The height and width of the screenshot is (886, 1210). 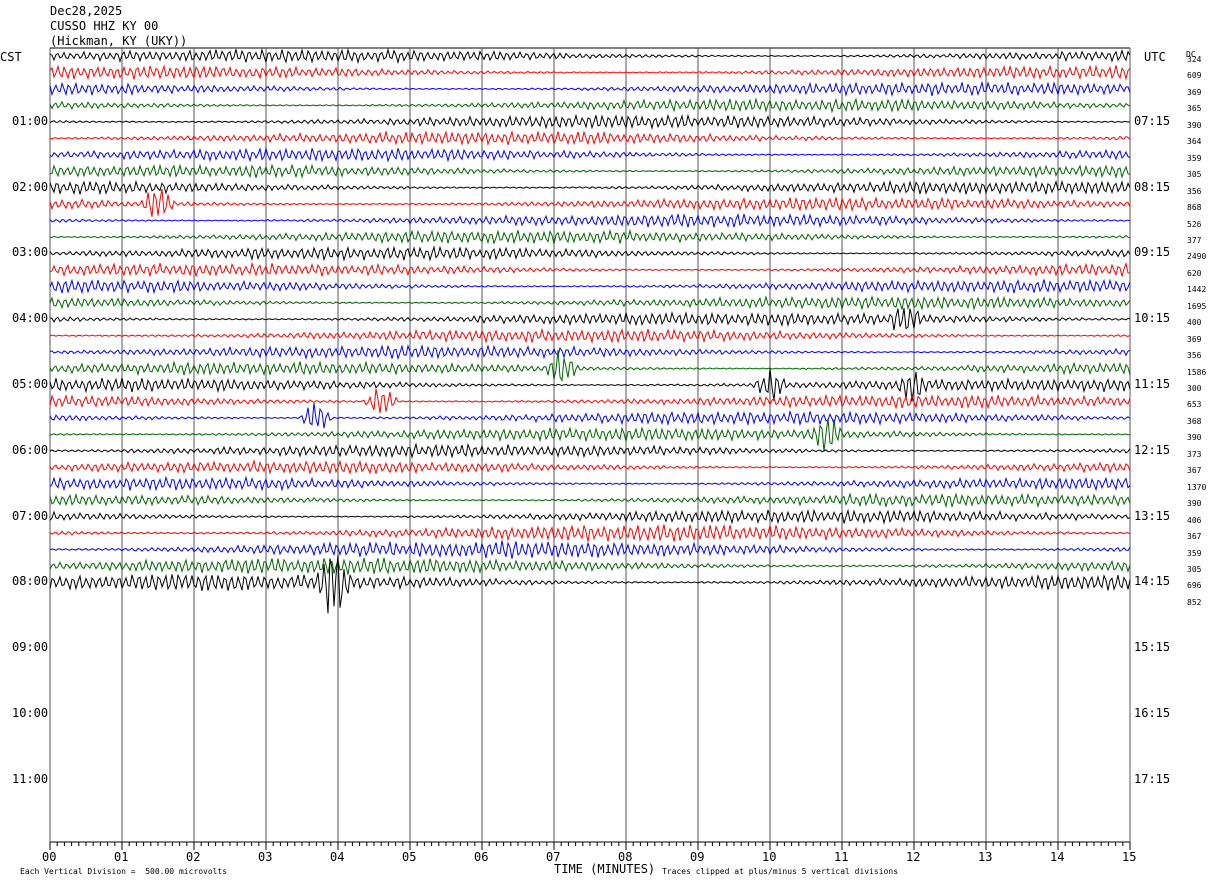 I want to click on left-hour-label: 09:00, so click(x=30, y=647).